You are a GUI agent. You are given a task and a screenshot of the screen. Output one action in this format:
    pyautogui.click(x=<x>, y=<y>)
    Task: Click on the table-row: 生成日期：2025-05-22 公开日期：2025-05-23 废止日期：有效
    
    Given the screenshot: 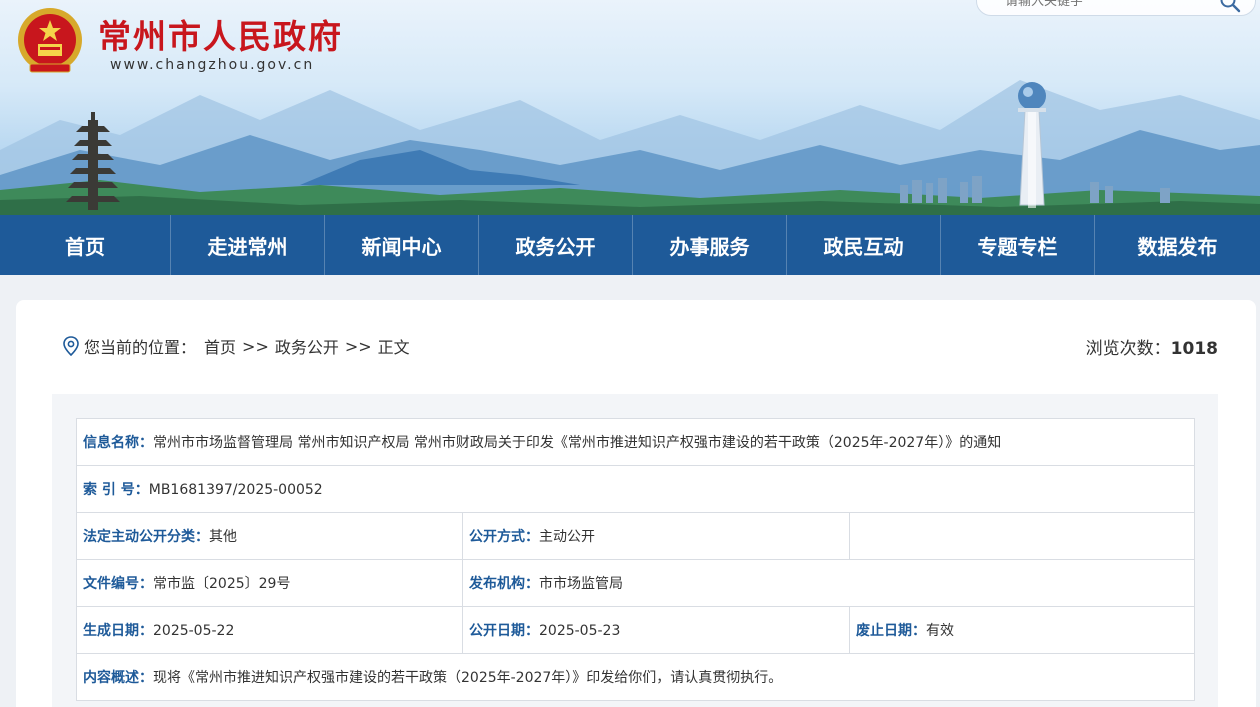 What is the action you would take?
    pyautogui.click(x=635, y=630)
    